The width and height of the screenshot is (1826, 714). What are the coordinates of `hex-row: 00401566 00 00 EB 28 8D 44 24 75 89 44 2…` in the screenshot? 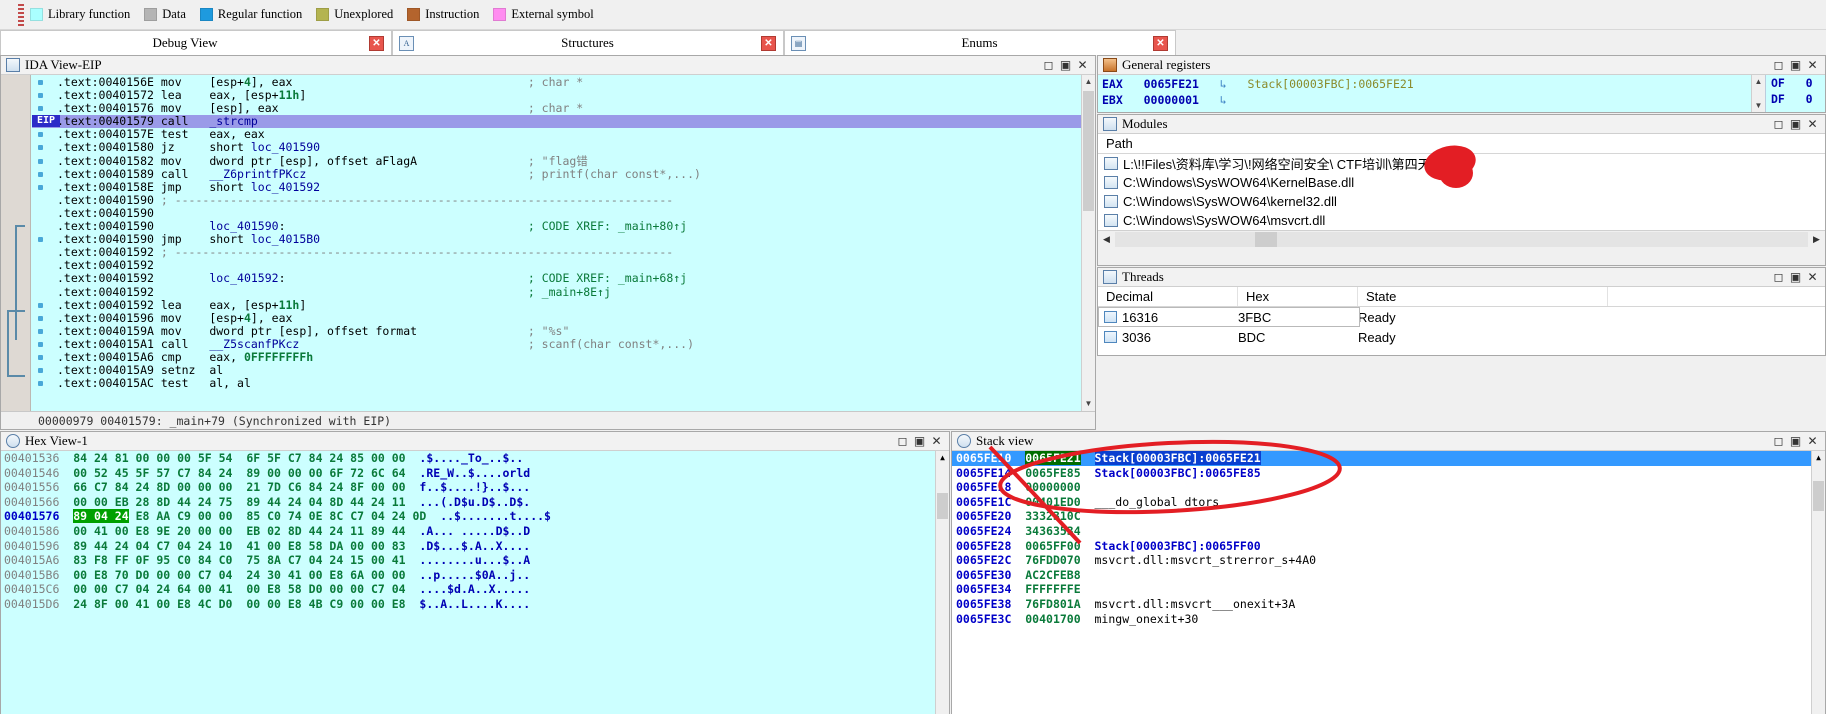 It's located at (475, 502).